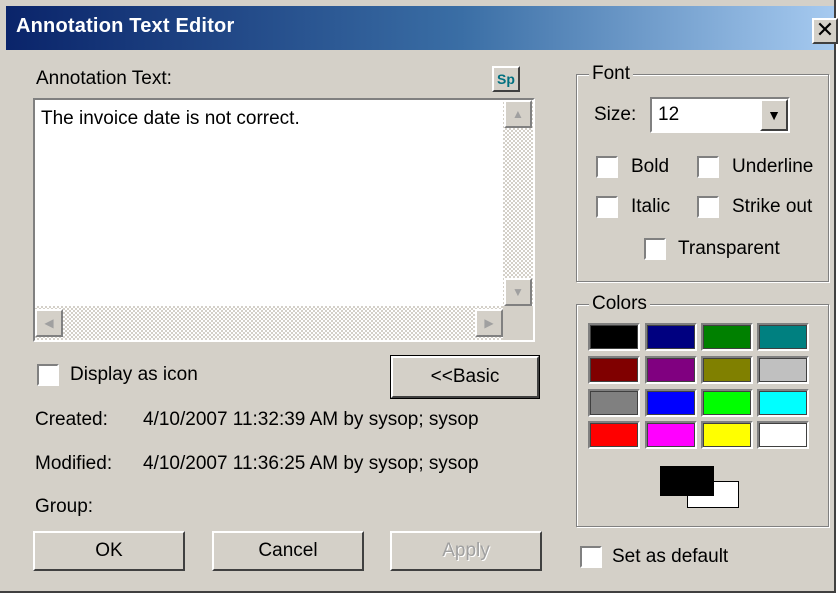 The height and width of the screenshot is (595, 838). I want to click on modified-label: Modified:, so click(74, 463).